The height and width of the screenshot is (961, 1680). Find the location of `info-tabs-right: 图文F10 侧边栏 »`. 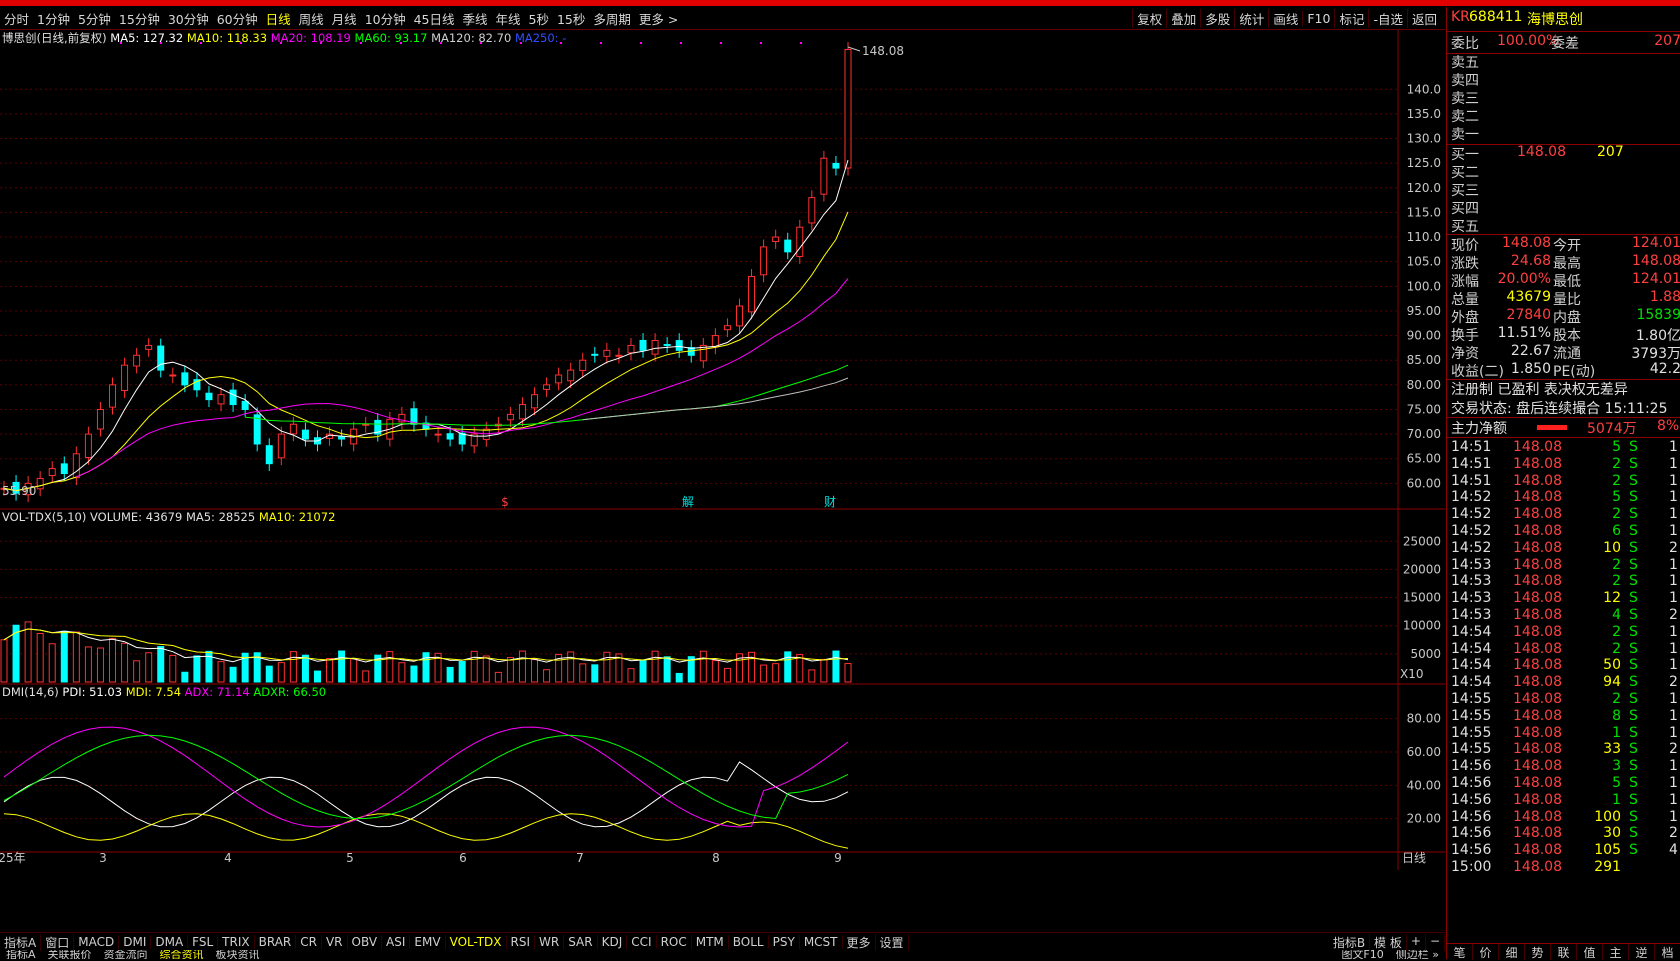

info-tabs-right: 图文F10 侧边栏 » is located at coordinates (1390, 954).